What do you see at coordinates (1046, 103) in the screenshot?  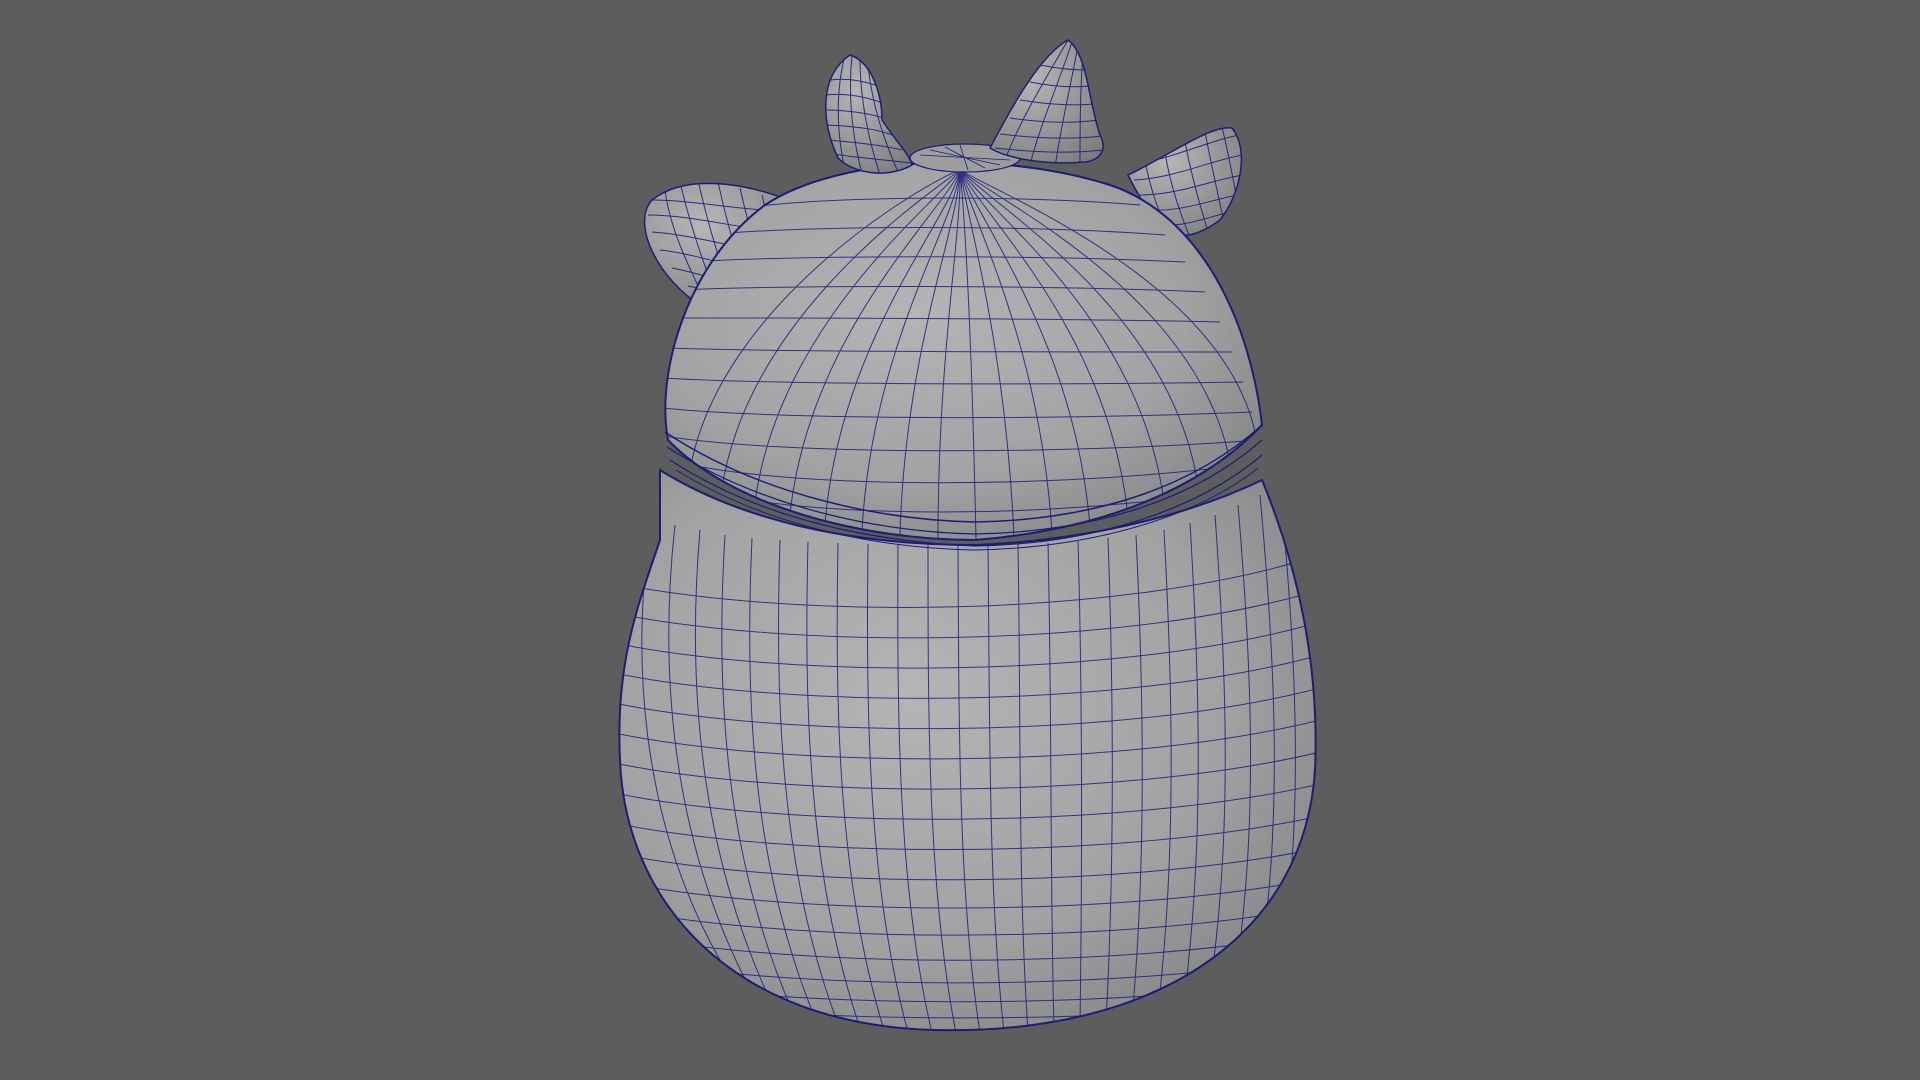 I see `horn-right` at bounding box center [1046, 103].